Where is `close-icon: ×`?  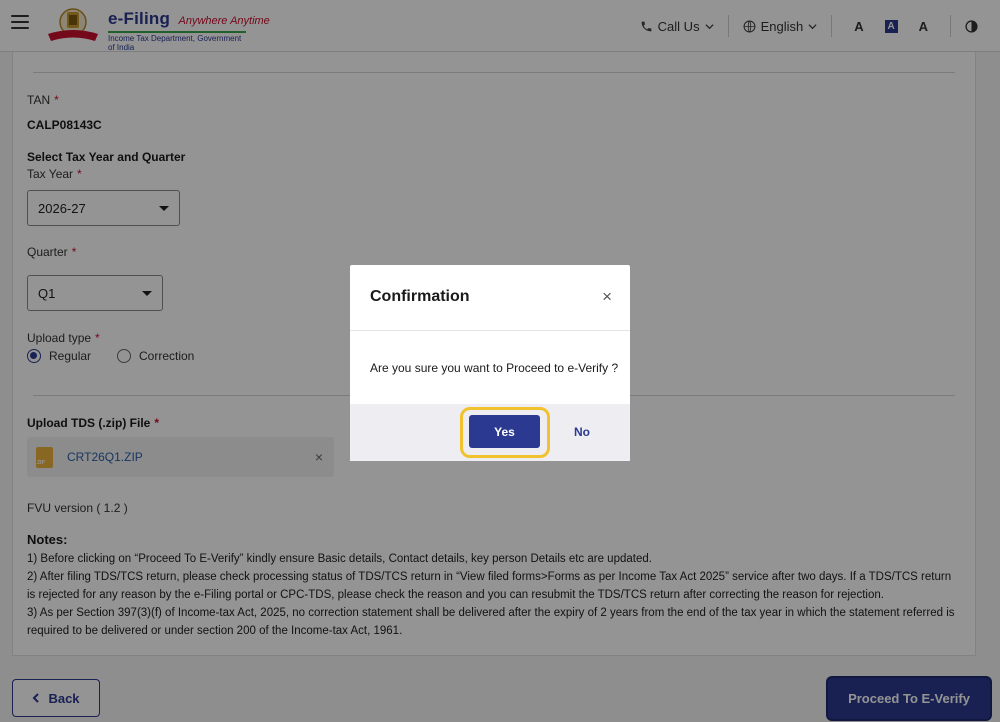
close-icon: × is located at coordinates (607, 297).